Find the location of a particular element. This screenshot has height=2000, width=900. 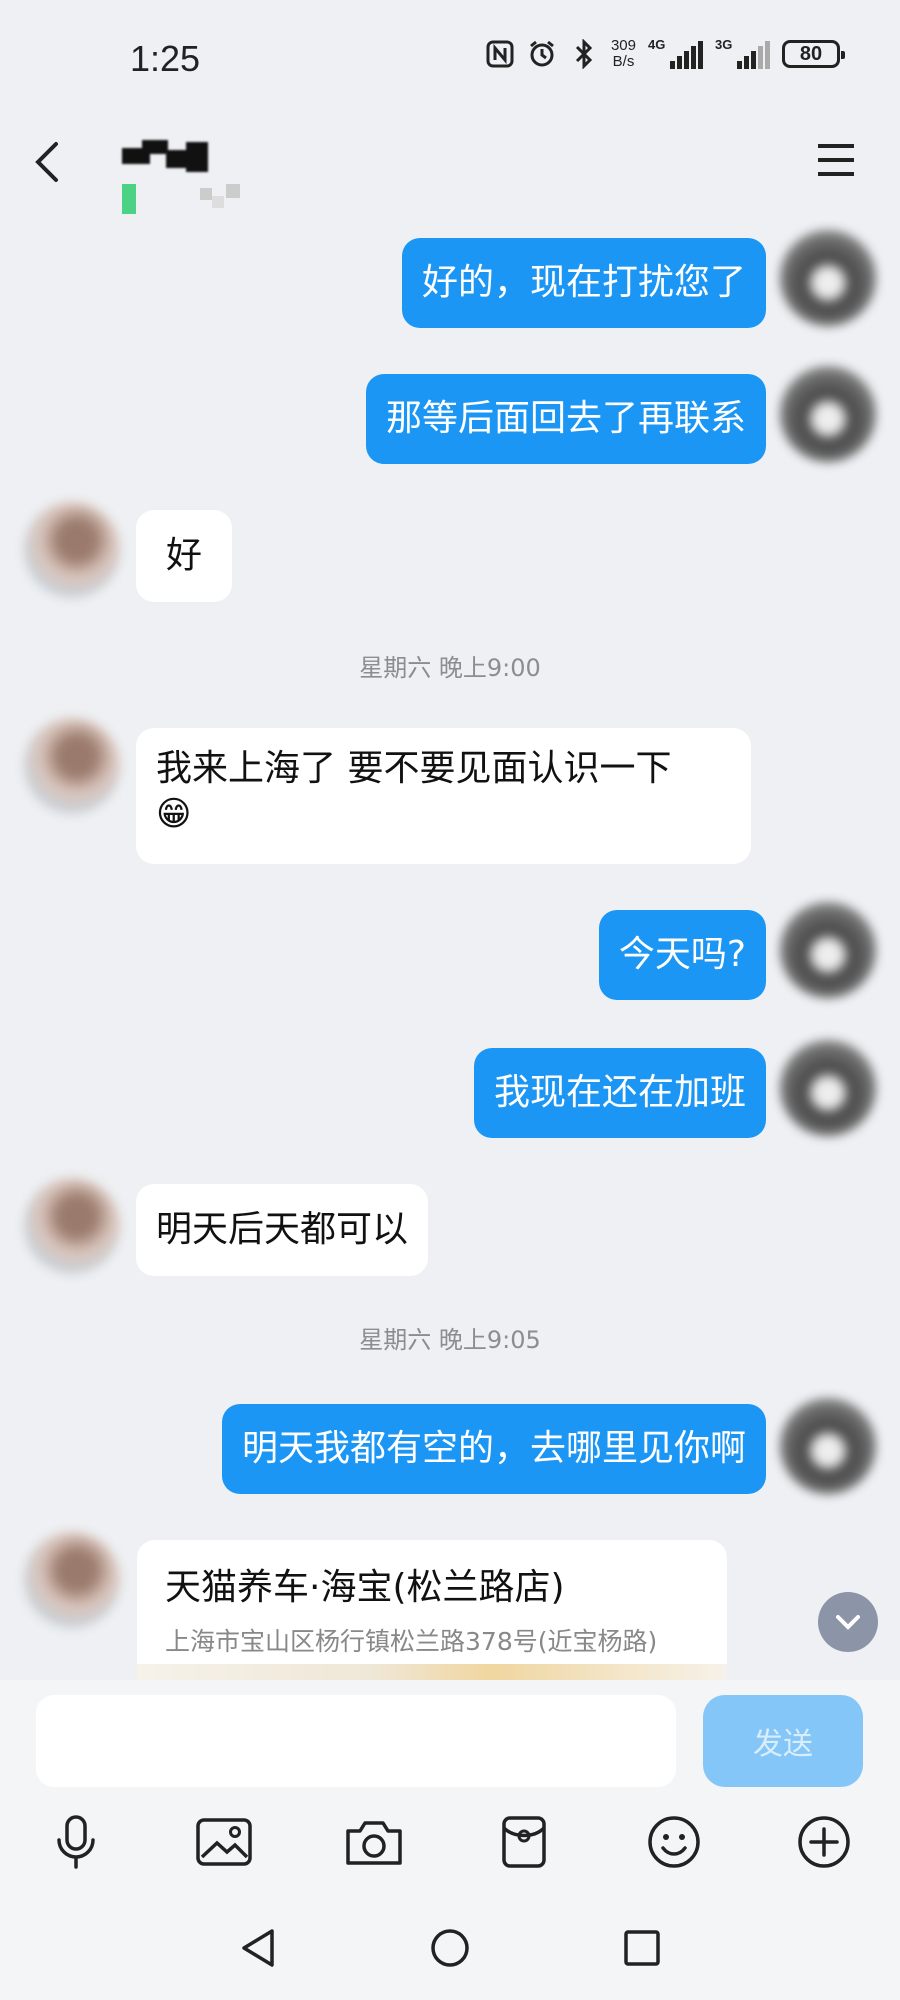

message-bubble-self: 今天吗? is located at coordinates (682, 955).